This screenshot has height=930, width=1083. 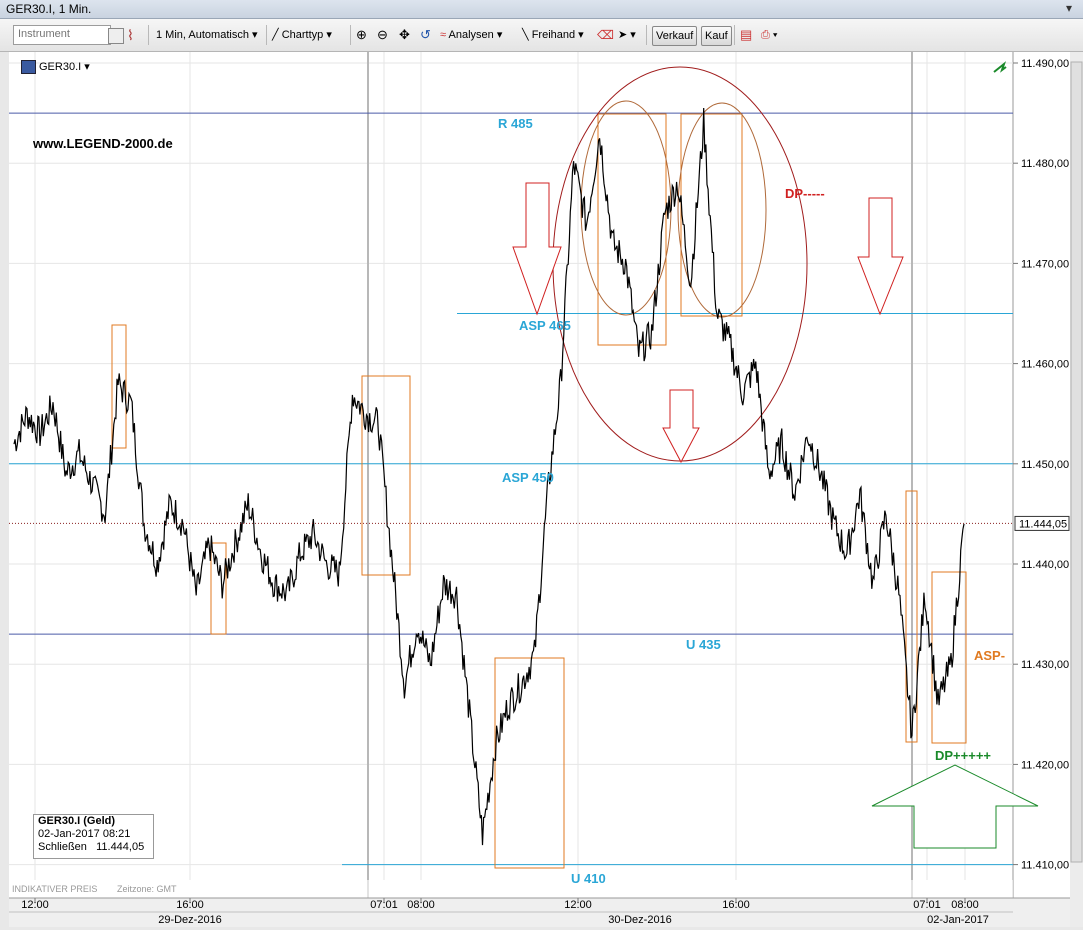 I want to click on window-title: GER30.I, 1 Min., so click(x=49, y=9).